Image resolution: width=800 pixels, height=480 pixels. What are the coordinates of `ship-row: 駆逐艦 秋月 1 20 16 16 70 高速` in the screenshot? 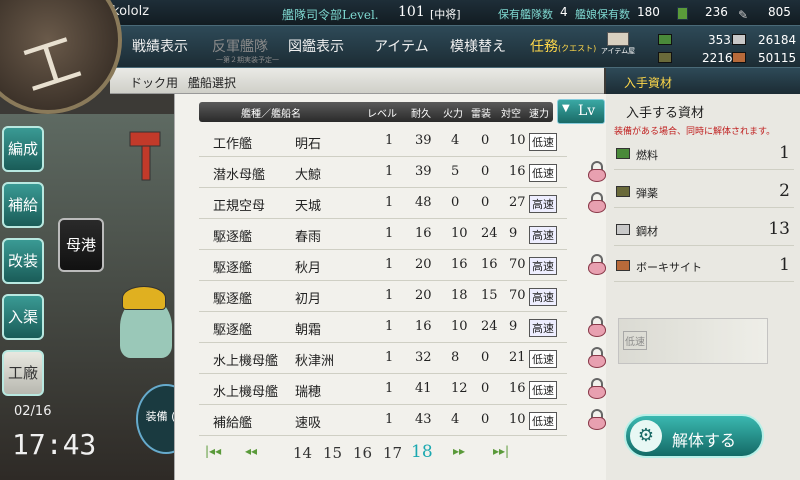 It's located at (402, 265).